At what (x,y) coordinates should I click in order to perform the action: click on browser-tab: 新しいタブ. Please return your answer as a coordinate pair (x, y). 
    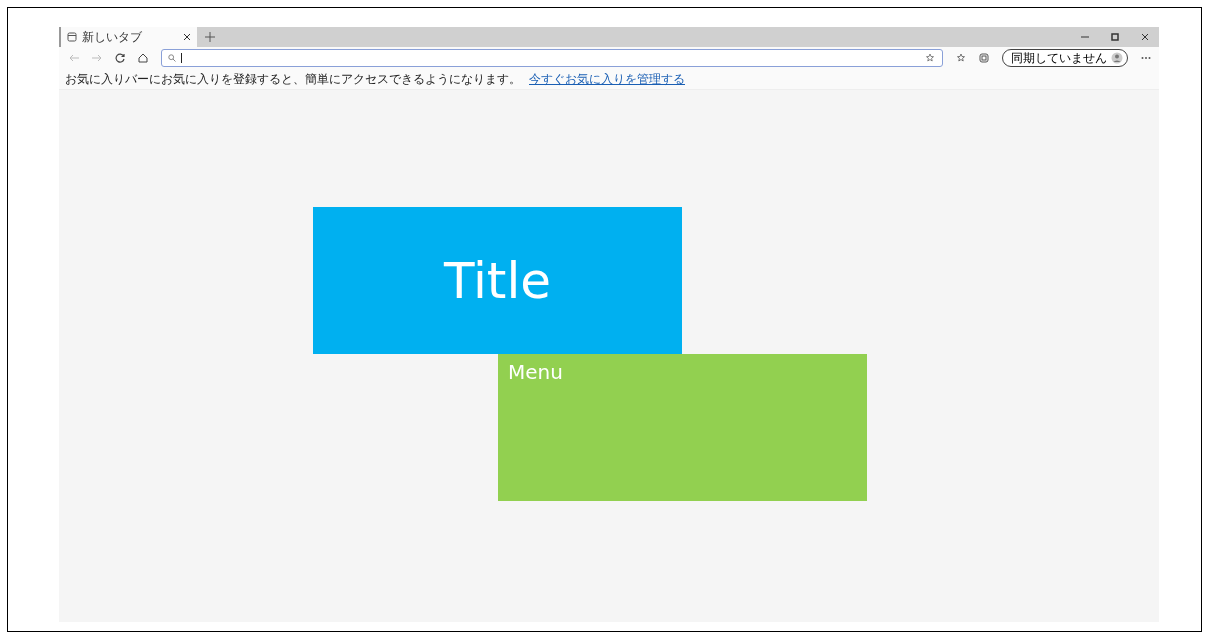
    Looking at the image, I should click on (128, 37).